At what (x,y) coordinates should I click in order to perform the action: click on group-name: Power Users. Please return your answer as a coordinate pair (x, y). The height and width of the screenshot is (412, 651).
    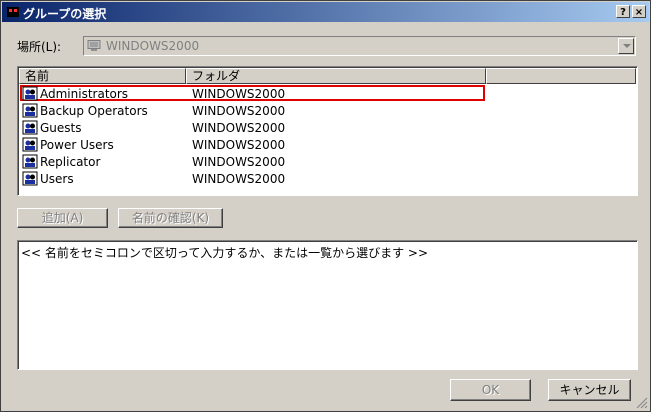
    Looking at the image, I should click on (77, 145).